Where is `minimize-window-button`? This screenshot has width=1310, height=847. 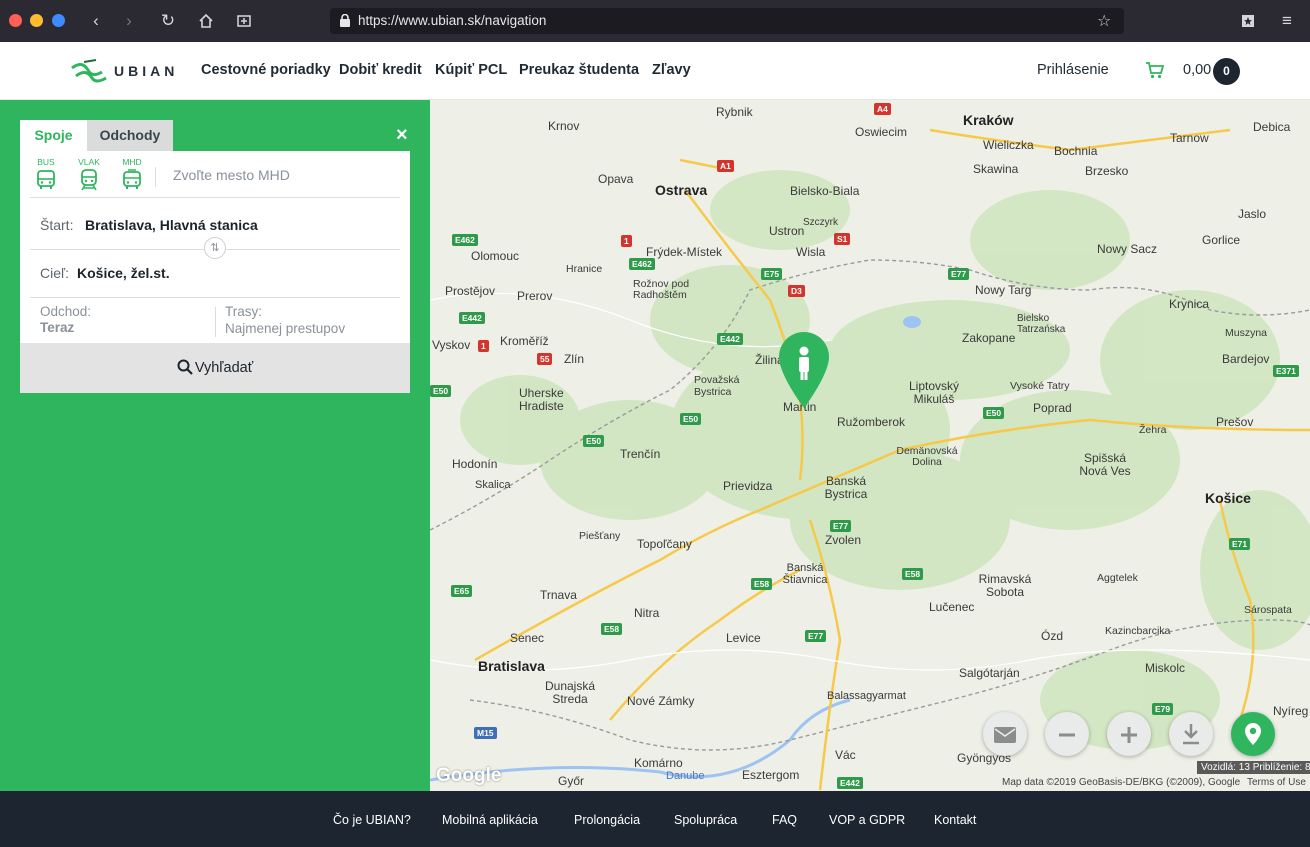
minimize-window-button is located at coordinates (36, 20).